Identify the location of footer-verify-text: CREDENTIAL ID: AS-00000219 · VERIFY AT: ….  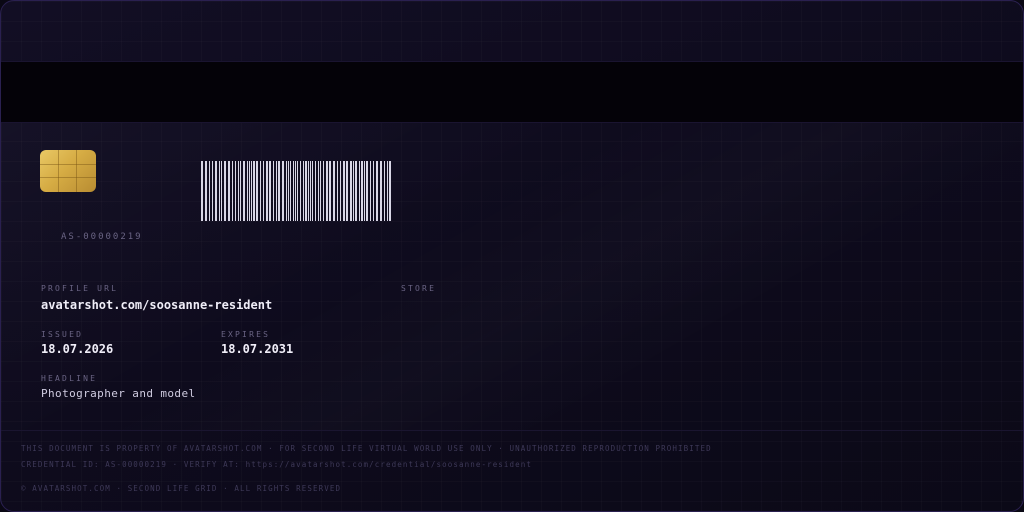
(276, 464).